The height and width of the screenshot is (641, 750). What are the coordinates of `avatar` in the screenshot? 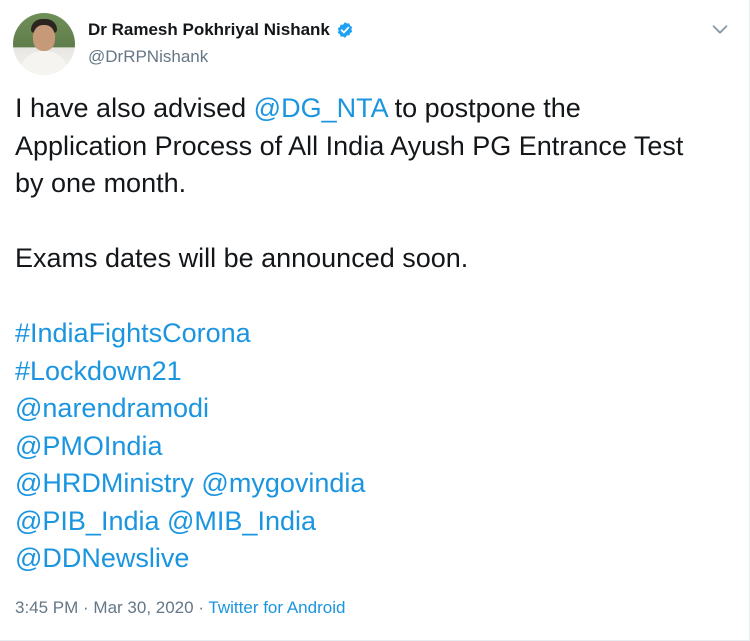 It's located at (44, 44).